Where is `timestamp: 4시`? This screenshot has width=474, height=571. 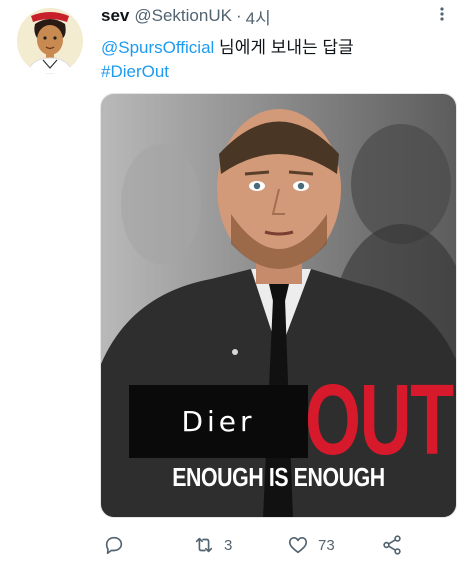
timestamp: 4시 is located at coordinates (258, 16).